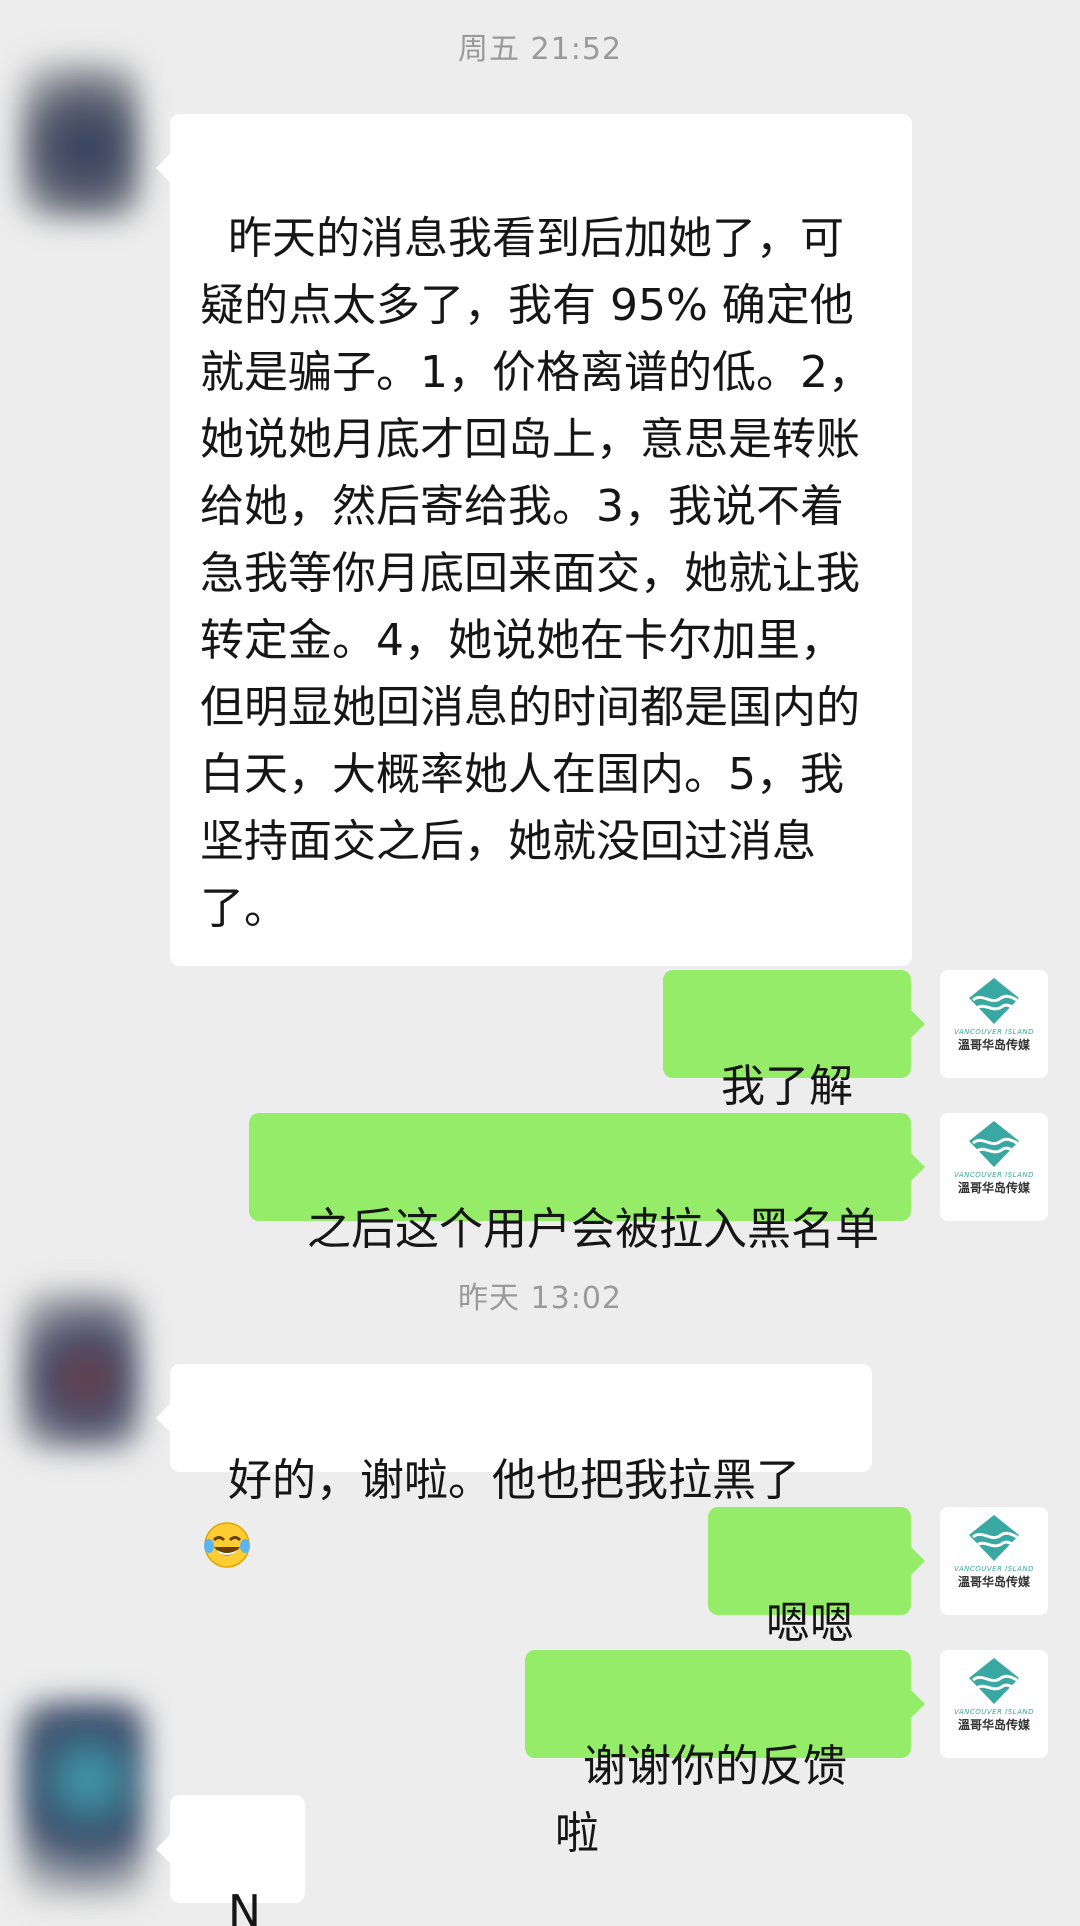 This screenshot has height=1926, width=1080. I want to click on message-bubble-incoming: 好的，谢啦。他也把我拉黑了, so click(514, 1466).